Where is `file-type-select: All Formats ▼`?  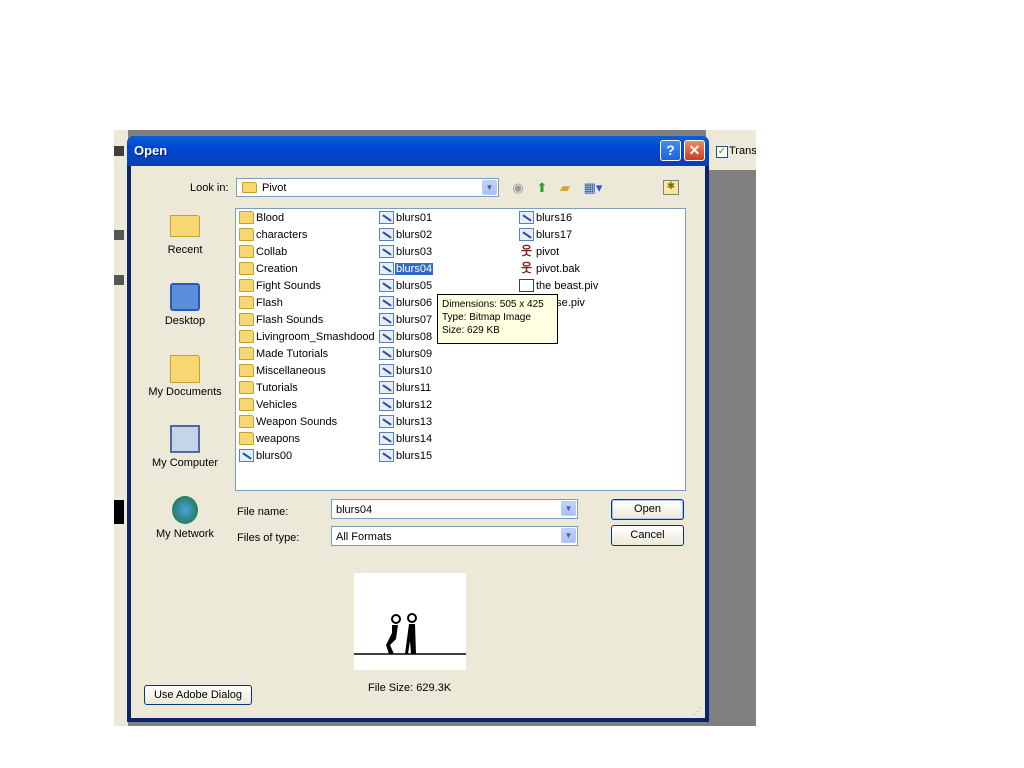 file-type-select: All Formats ▼ is located at coordinates (454, 536).